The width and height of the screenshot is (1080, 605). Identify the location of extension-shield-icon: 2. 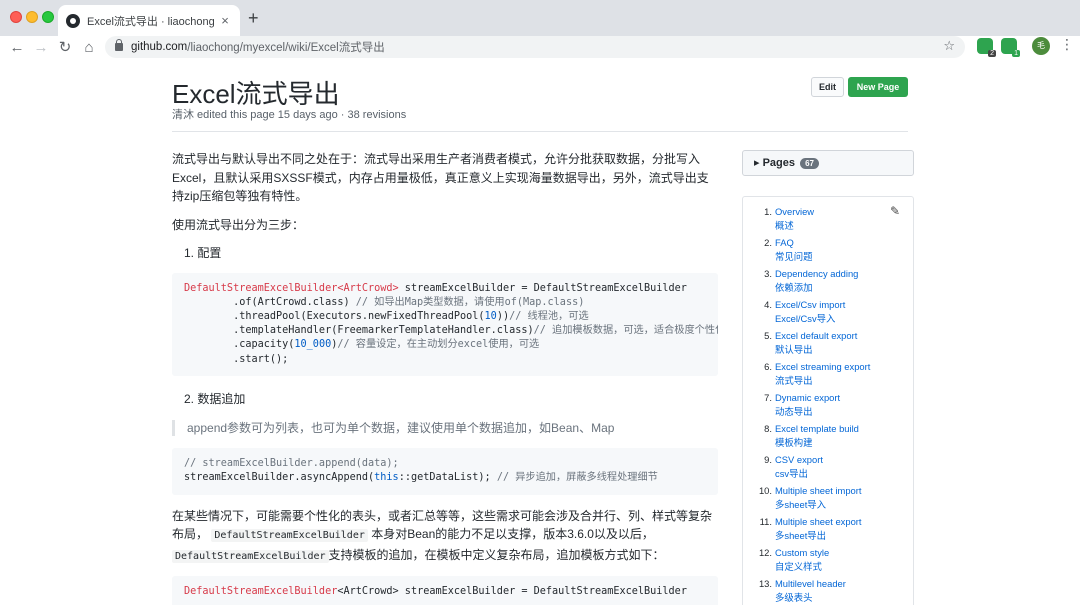
(986, 47).